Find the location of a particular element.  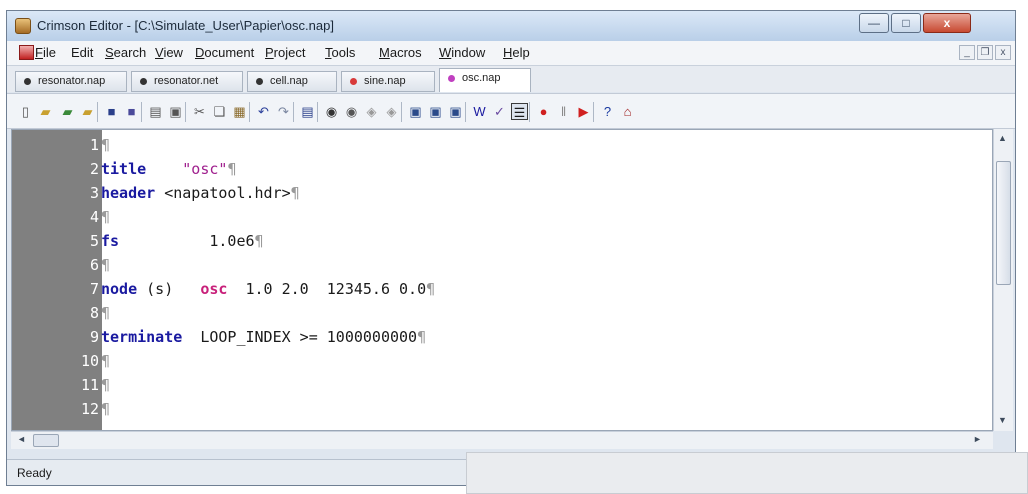

menu-item-edit: Edit is located at coordinates (82, 52).